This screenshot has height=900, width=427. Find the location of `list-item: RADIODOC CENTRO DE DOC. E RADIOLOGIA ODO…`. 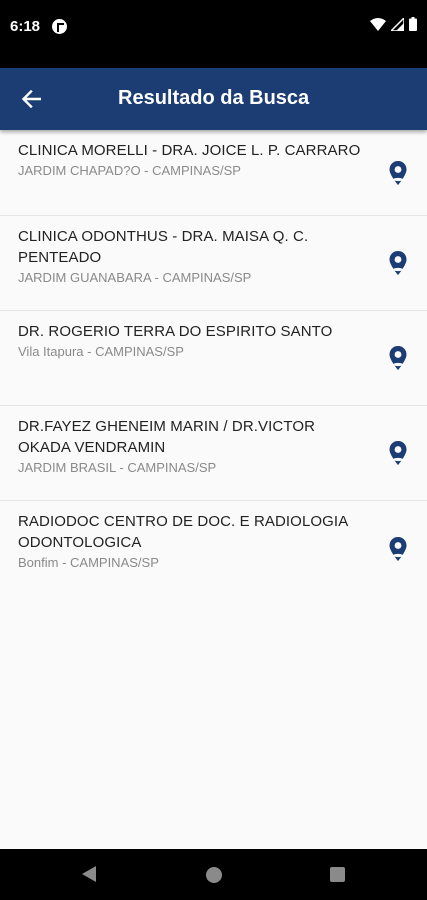

list-item: RADIODOC CENTRO DE DOC. E RADIOLOGIA ODO… is located at coordinates (213, 548).